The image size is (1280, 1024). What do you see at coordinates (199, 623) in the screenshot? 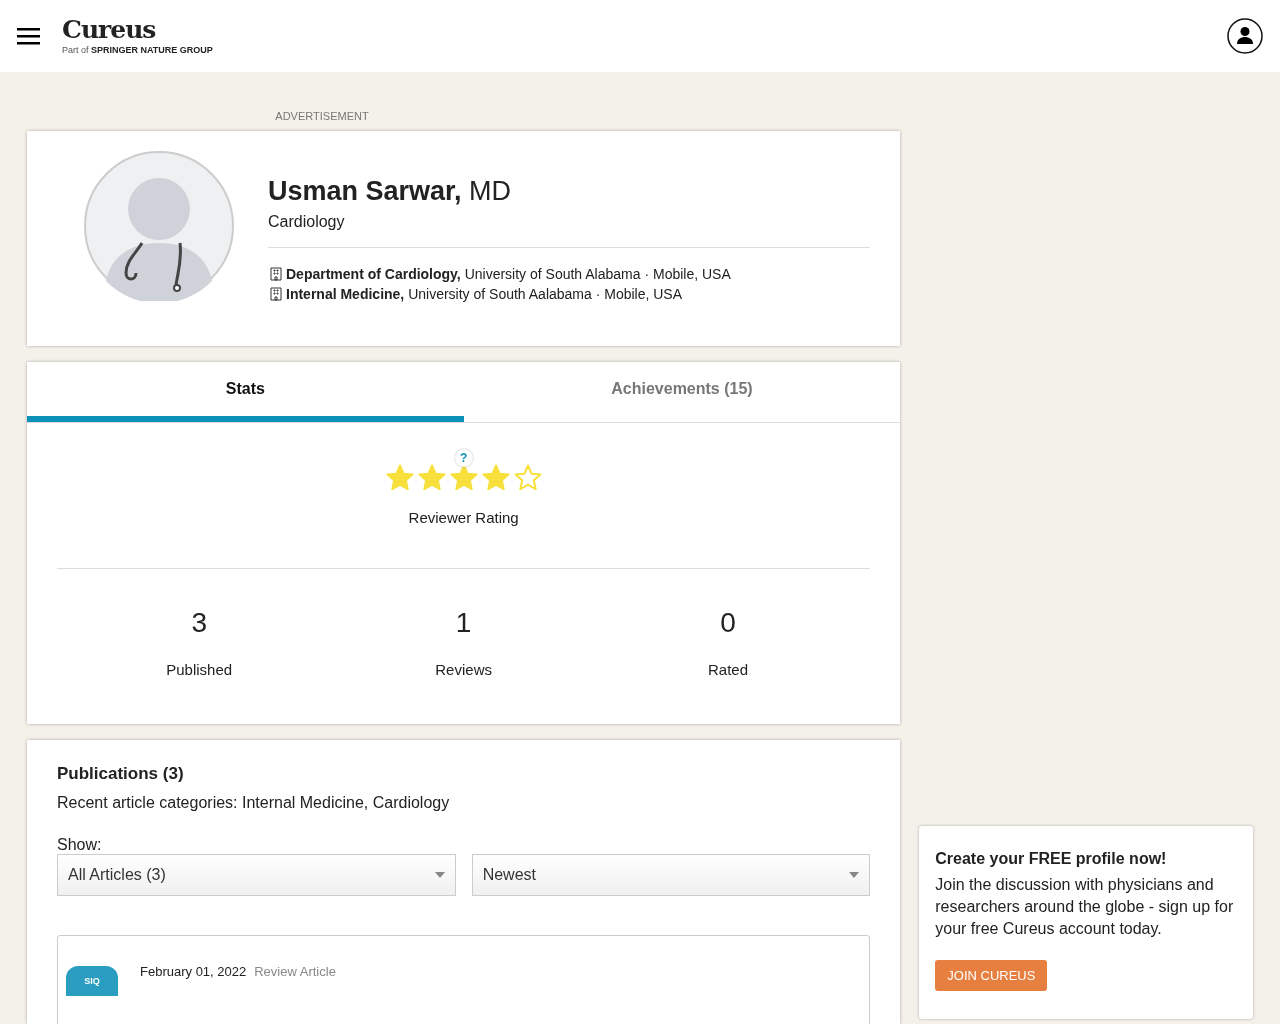
I see `stat-value: 3` at bounding box center [199, 623].